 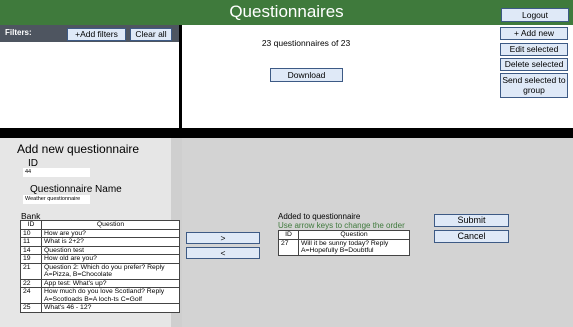 I want to click on row-id: 27, so click(x=288, y=247).